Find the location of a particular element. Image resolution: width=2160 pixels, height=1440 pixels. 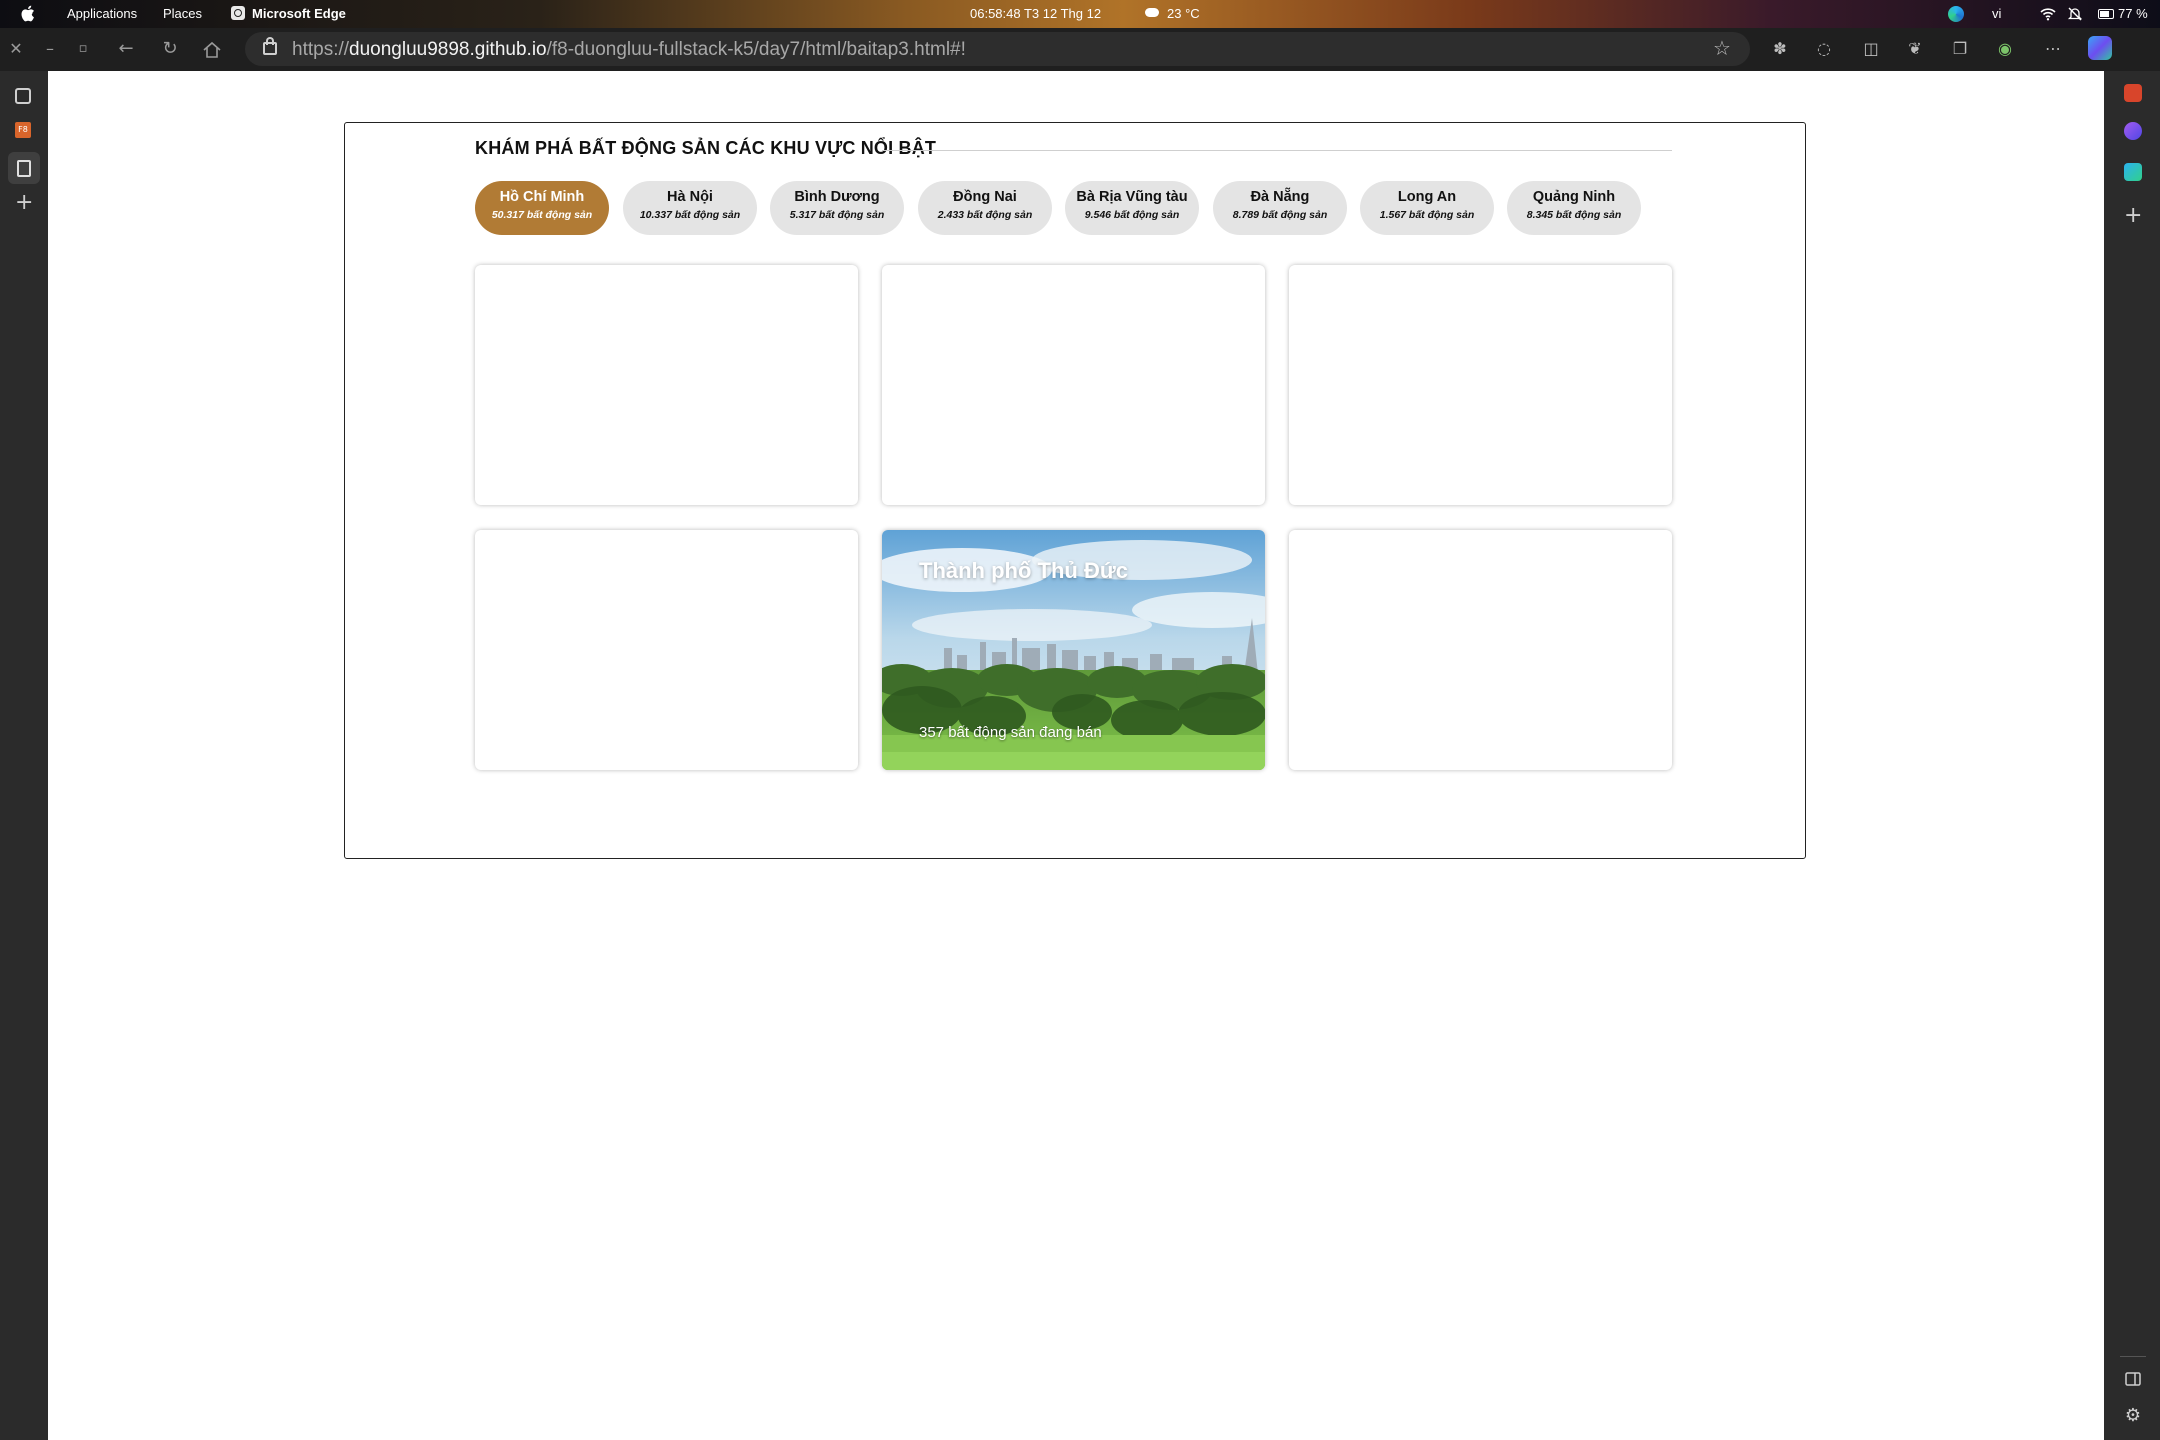

keyboard-language: vi is located at coordinates (1996, 13).